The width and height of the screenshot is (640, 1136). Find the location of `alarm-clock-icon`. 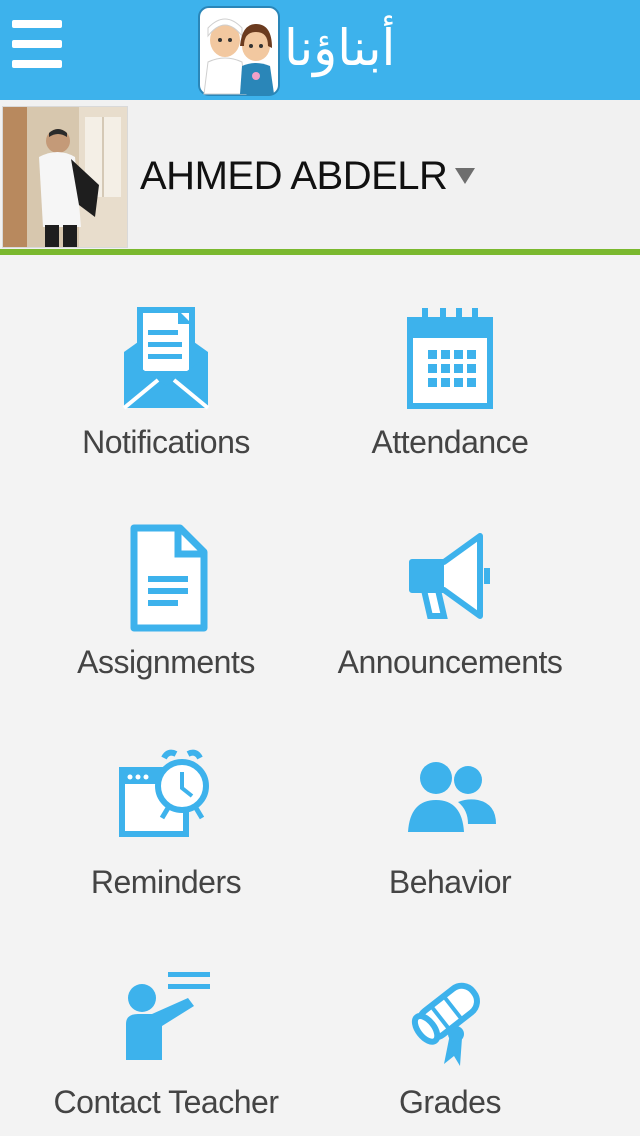

alarm-clock-icon is located at coordinates (164, 793).